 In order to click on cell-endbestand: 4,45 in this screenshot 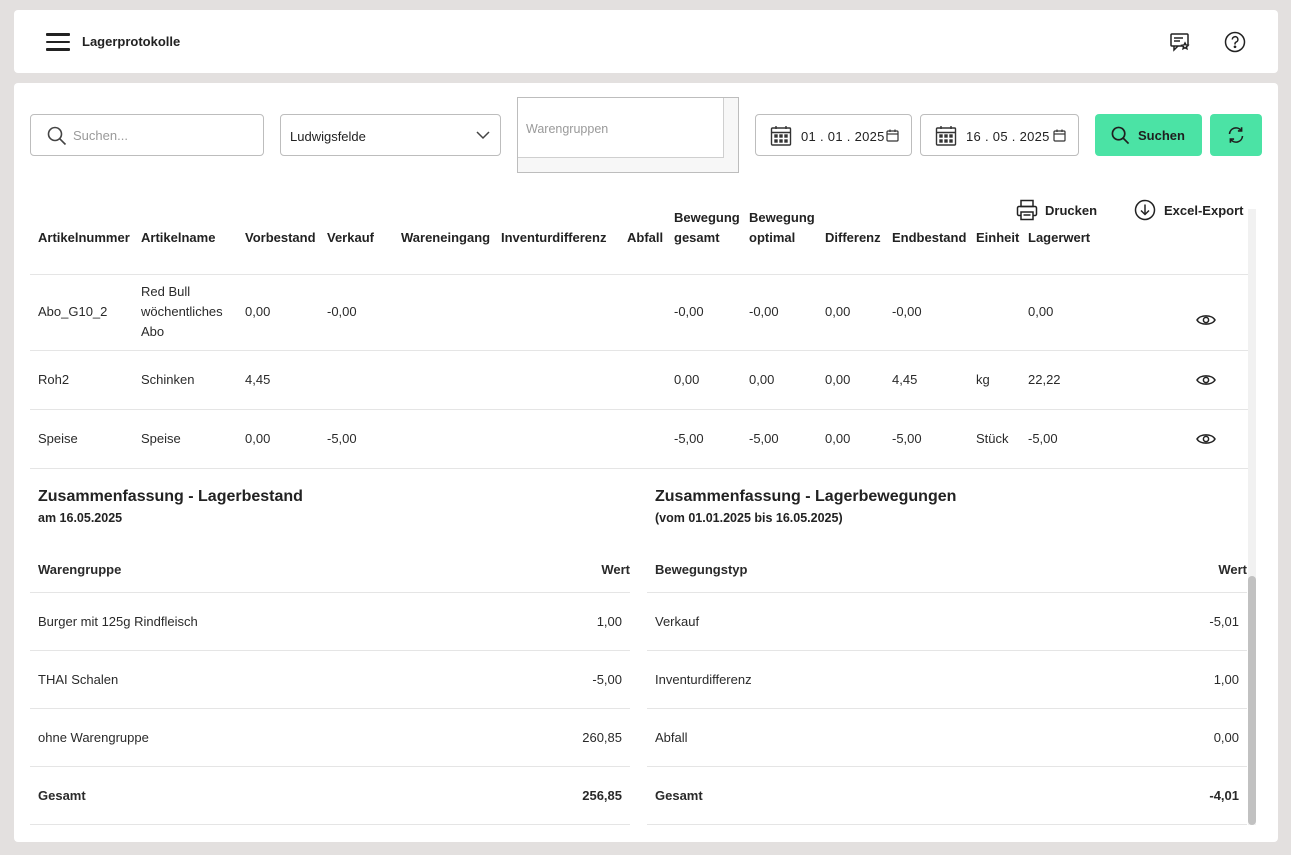, I will do `click(905, 379)`.